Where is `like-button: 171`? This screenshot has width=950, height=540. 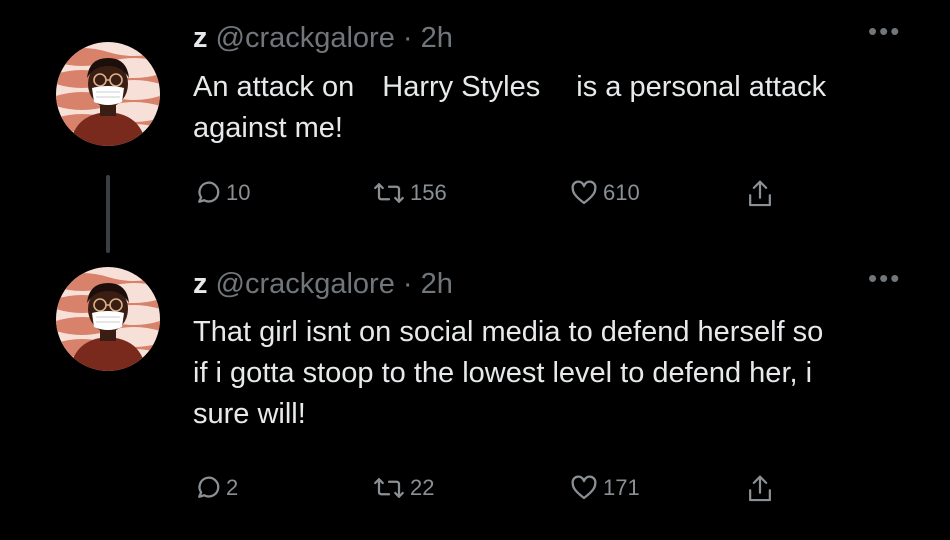 like-button: 171 is located at coordinates (604, 488).